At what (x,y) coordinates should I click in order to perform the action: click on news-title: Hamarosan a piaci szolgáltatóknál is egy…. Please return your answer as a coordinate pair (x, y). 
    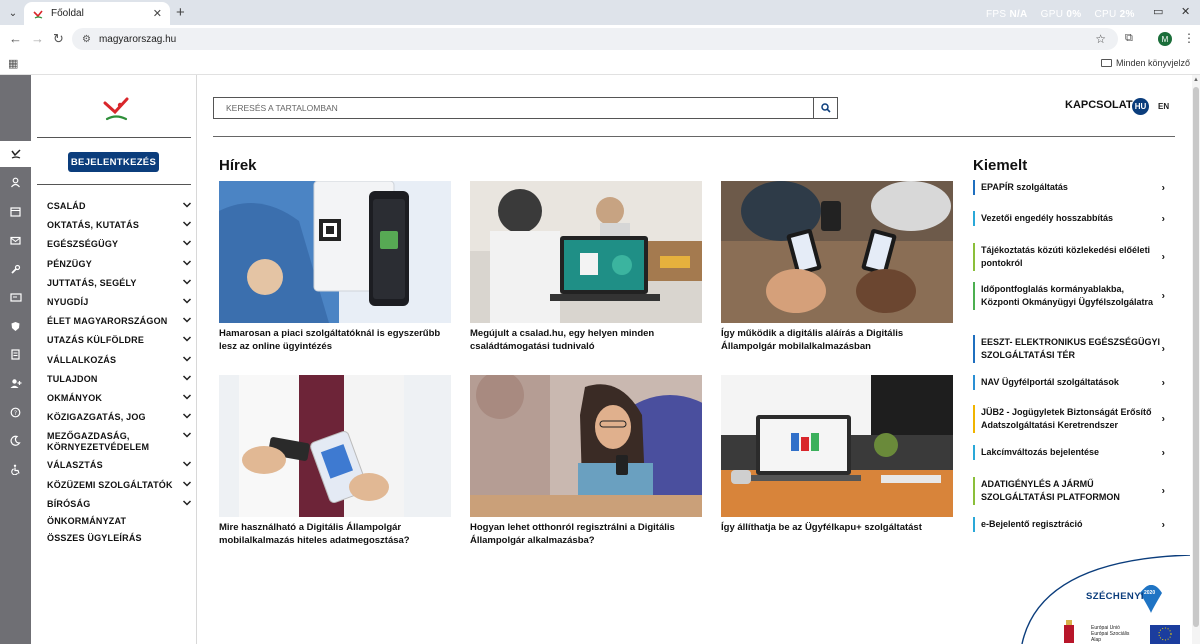
    Looking at the image, I should click on (335, 340).